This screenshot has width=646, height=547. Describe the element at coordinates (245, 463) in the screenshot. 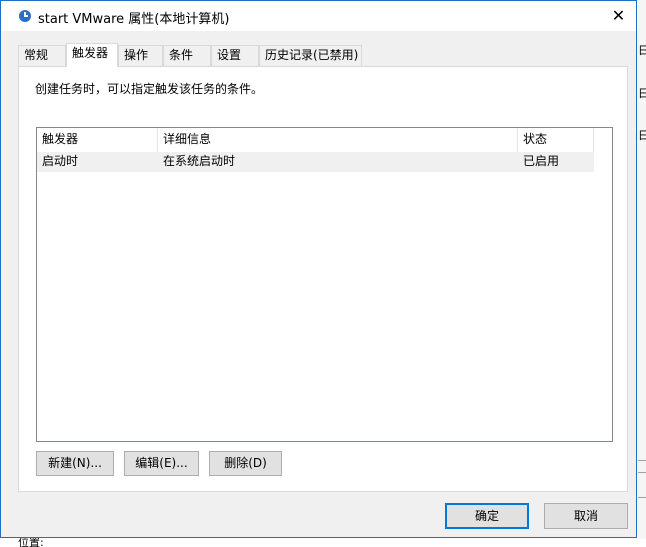

I see `delete-trigger-button: 删除(D)` at that location.